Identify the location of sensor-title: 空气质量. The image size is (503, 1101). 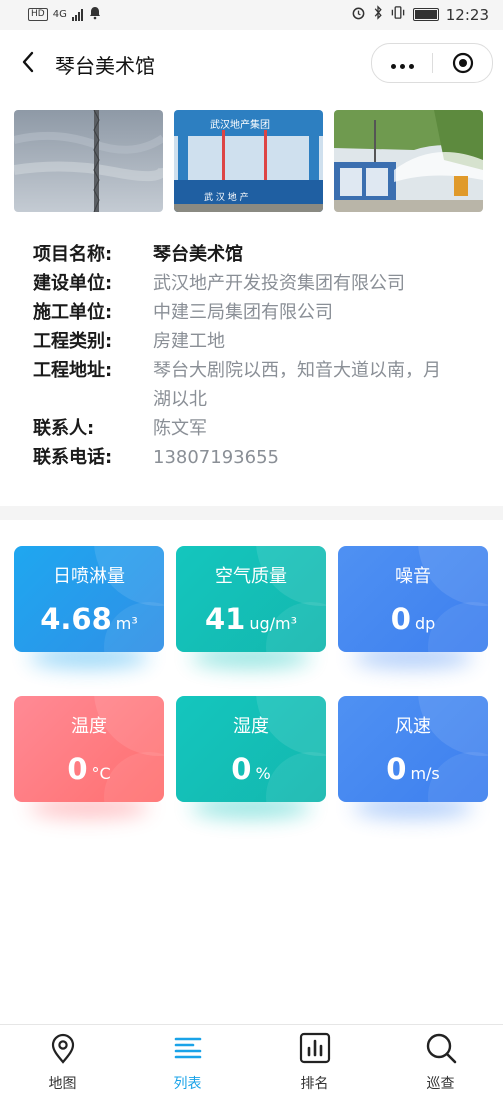
(251, 576).